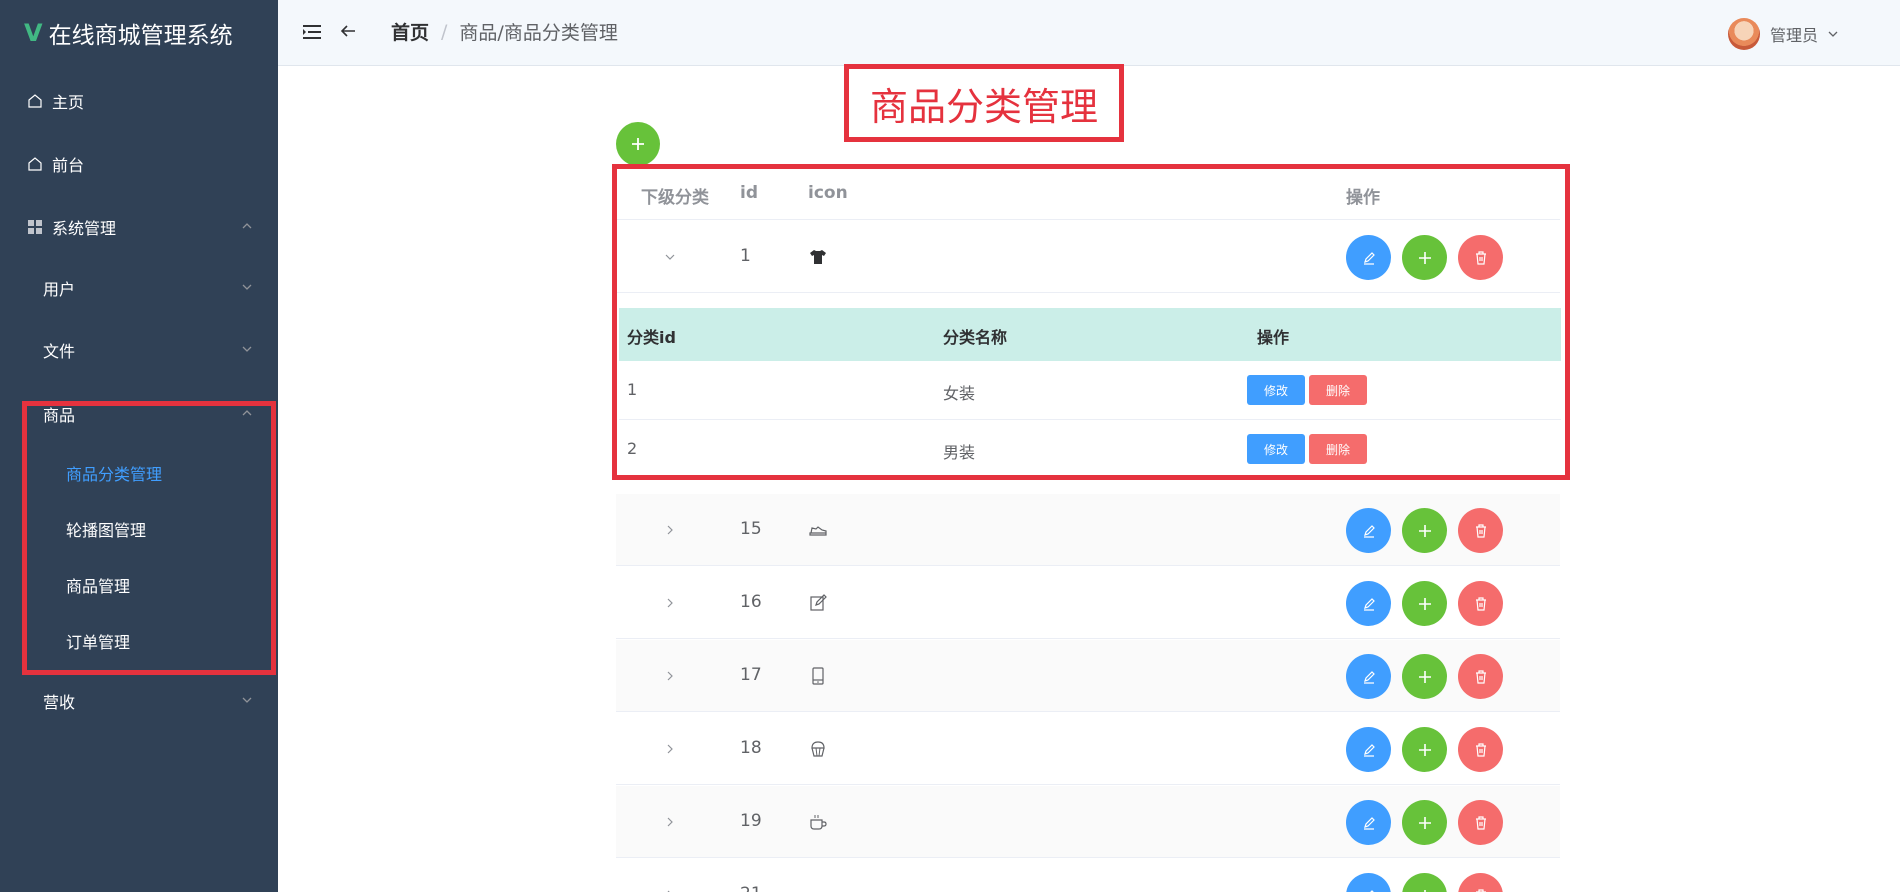 Image resolution: width=1900 pixels, height=892 pixels. What do you see at coordinates (247, 226) in the screenshot?
I see `chevron-up-icon` at bounding box center [247, 226].